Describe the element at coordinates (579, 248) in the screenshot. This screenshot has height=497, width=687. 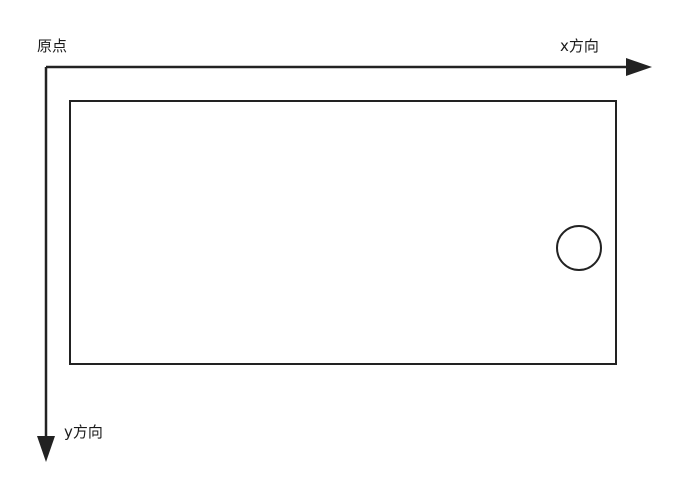
I see `home-button-circle` at that location.